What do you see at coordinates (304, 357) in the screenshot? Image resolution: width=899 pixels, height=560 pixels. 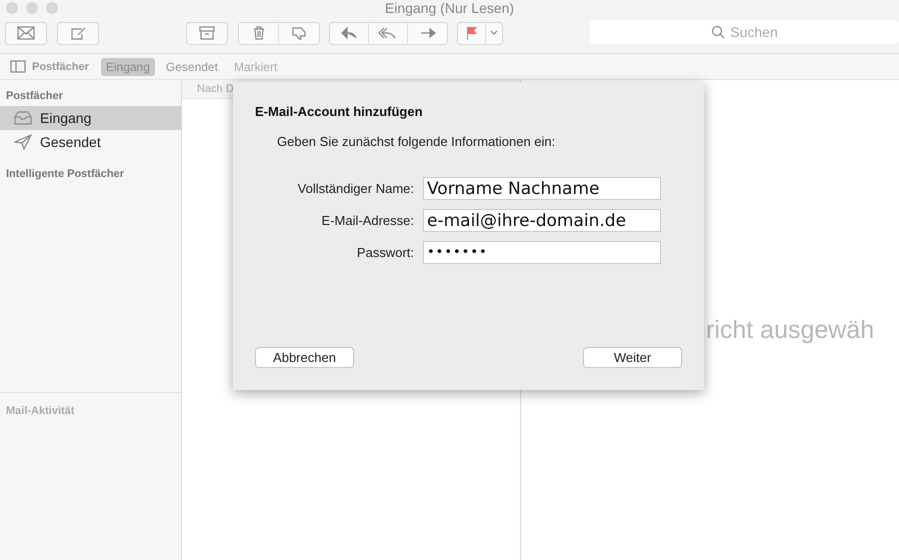 I see `cancel-button: Abbrechen` at bounding box center [304, 357].